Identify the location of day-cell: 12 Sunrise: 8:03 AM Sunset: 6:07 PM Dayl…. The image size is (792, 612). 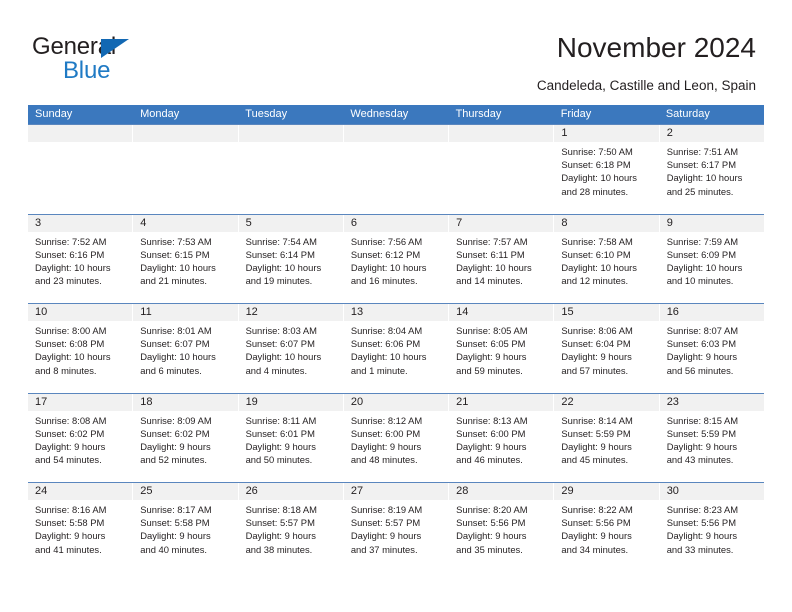
(291, 348).